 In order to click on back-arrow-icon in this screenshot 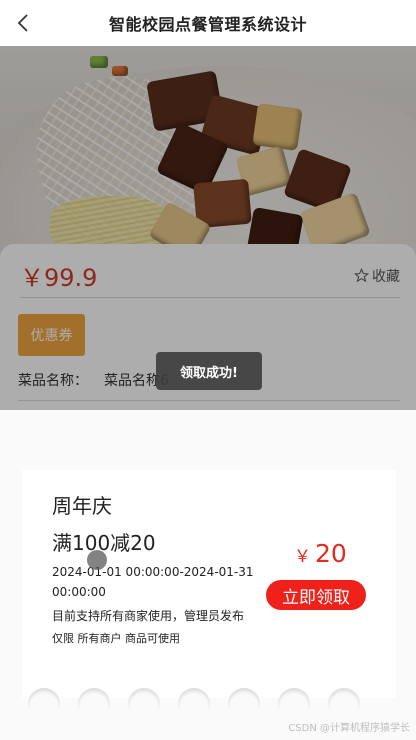, I will do `click(23, 23)`.